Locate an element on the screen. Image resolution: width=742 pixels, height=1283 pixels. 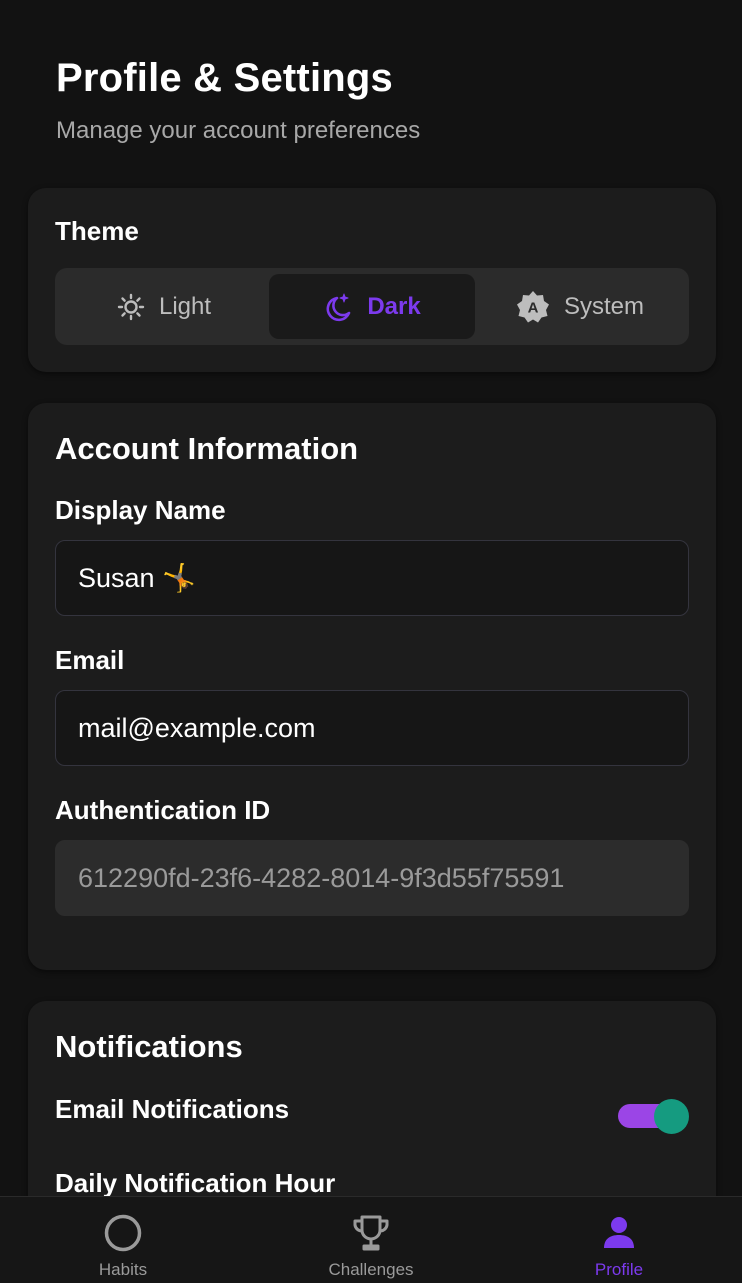
auth-id-label: Authentication ID is located at coordinates (163, 810).